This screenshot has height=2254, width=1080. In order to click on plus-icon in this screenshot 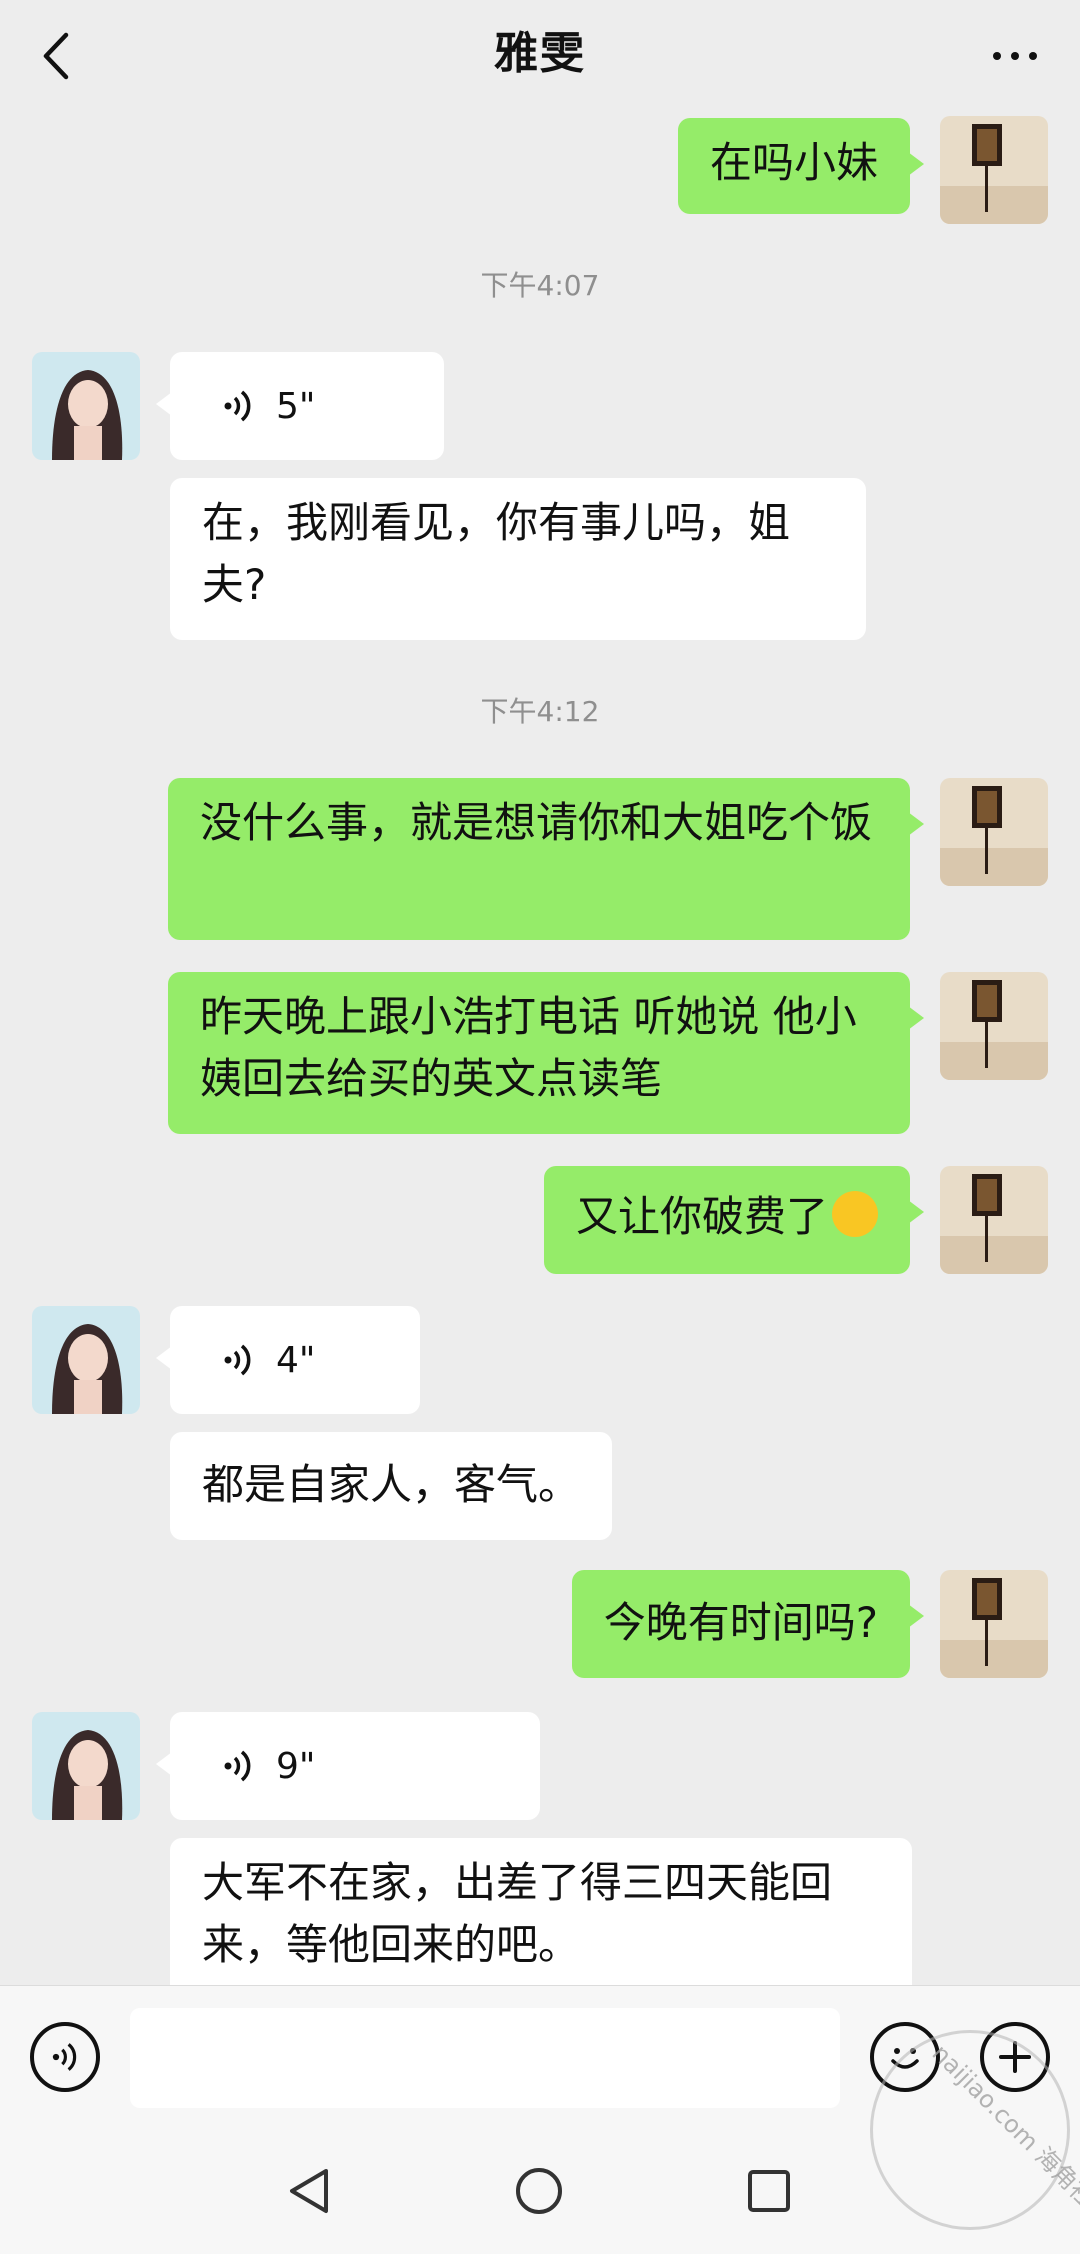, I will do `click(1015, 2057)`.